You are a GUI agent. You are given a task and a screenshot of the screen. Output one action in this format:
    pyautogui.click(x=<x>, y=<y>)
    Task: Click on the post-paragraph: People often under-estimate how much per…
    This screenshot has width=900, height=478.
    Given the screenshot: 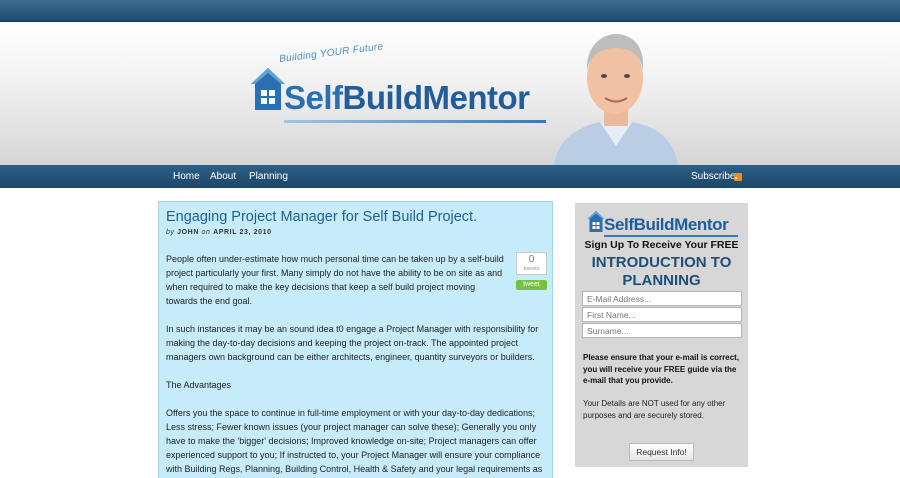 What is the action you would take?
    pyautogui.click(x=335, y=280)
    